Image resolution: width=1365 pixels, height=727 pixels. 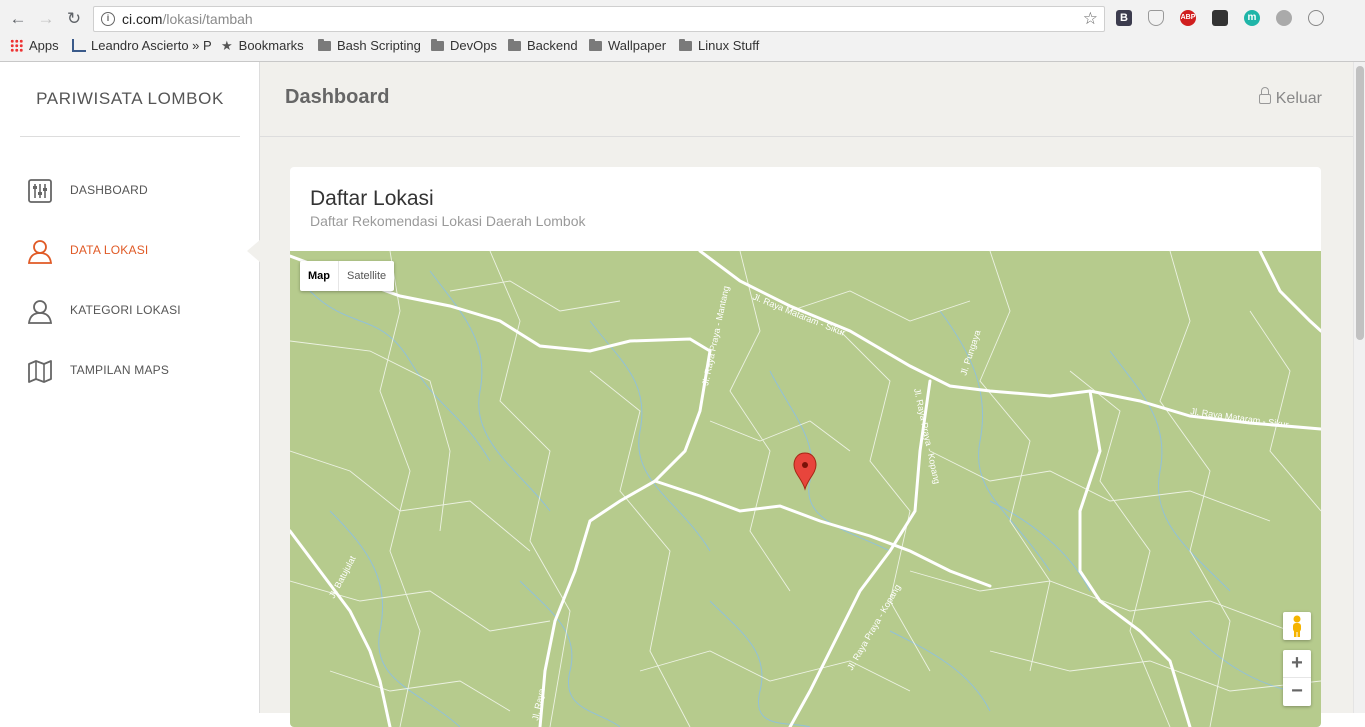 I want to click on bookmark-devops: DevOps, so click(x=464, y=45).